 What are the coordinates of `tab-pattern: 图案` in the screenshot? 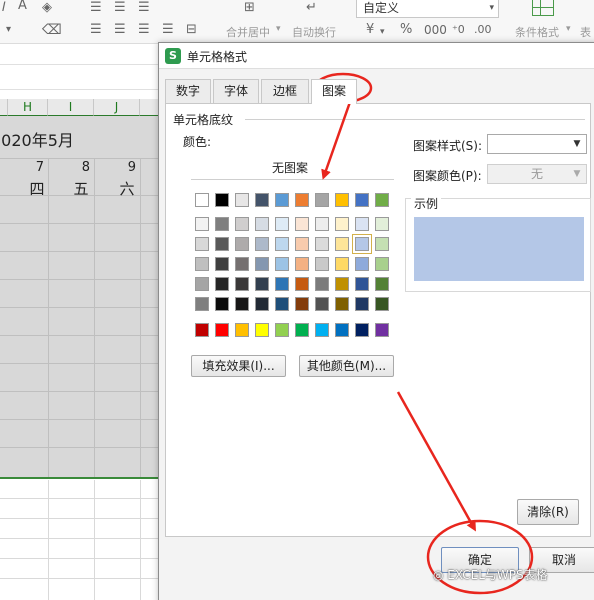 It's located at (334, 91).